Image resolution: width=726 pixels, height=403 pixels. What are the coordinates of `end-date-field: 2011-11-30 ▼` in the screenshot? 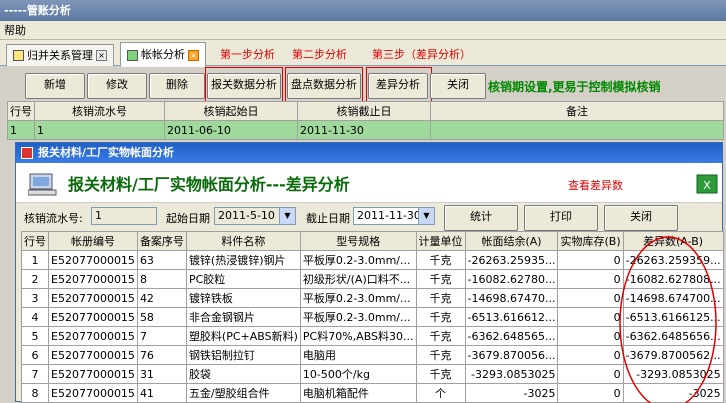 It's located at (394, 216).